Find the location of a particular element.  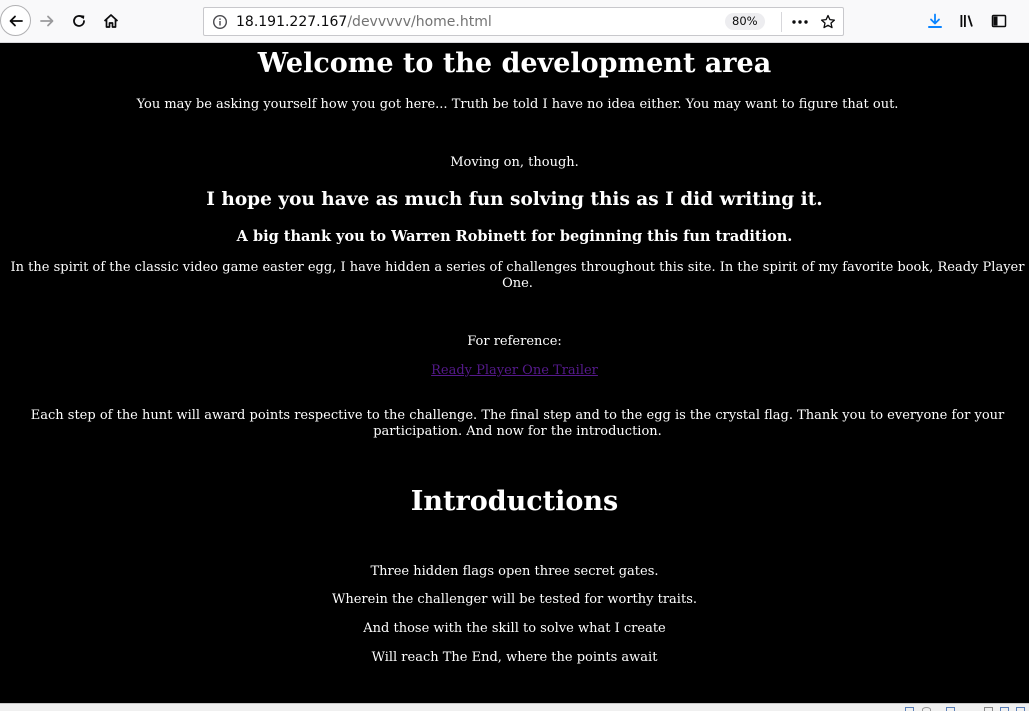

home-icon is located at coordinates (111, 21).